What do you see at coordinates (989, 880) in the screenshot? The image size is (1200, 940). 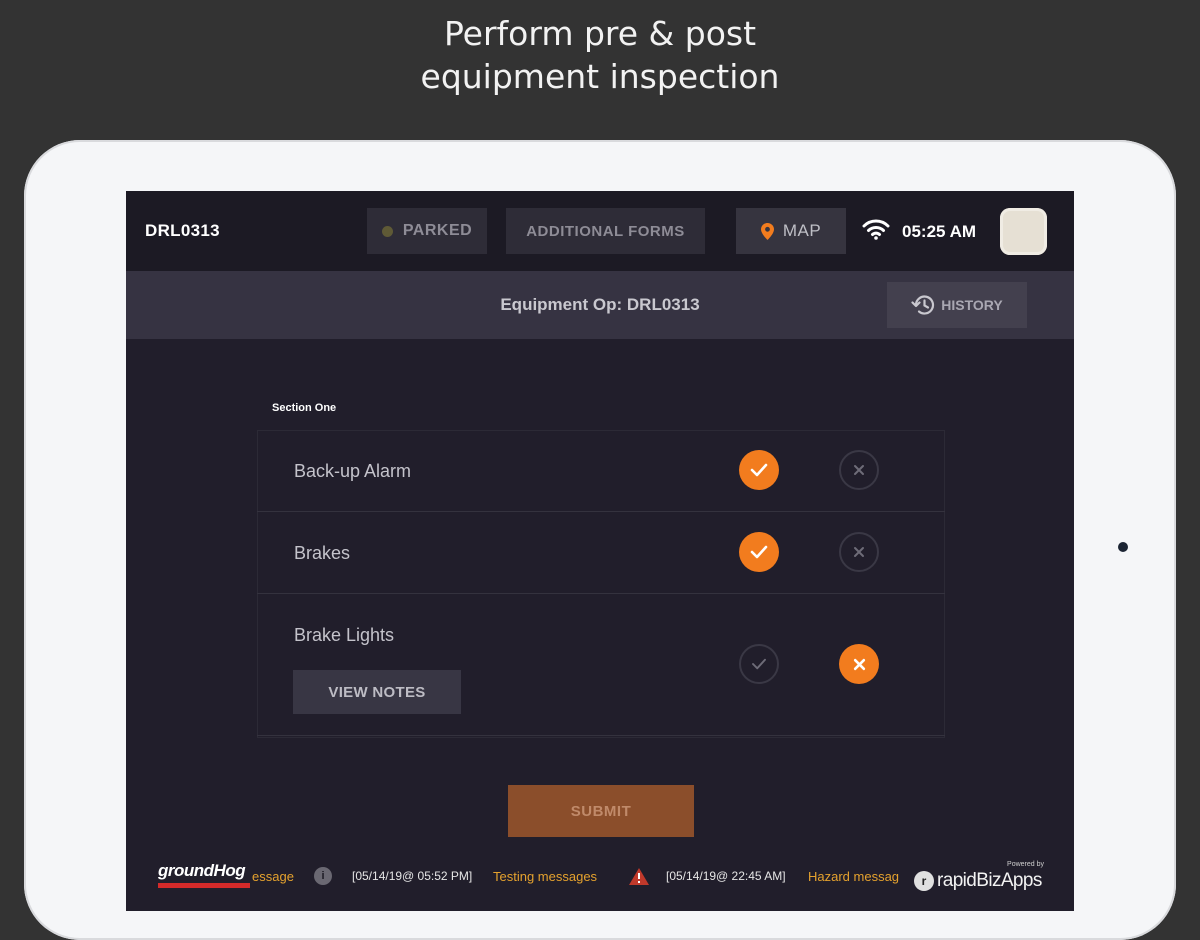 I see `vendor-name: rapidBizApps` at bounding box center [989, 880].